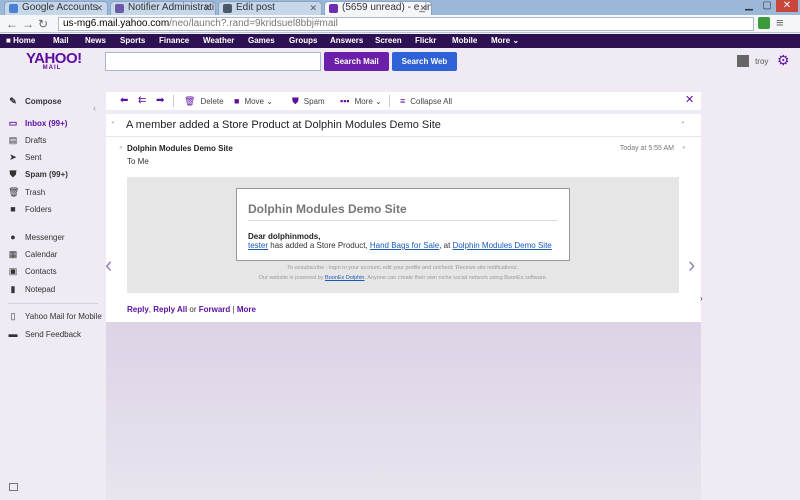  I want to click on google-favicon-icon, so click(13, 8).